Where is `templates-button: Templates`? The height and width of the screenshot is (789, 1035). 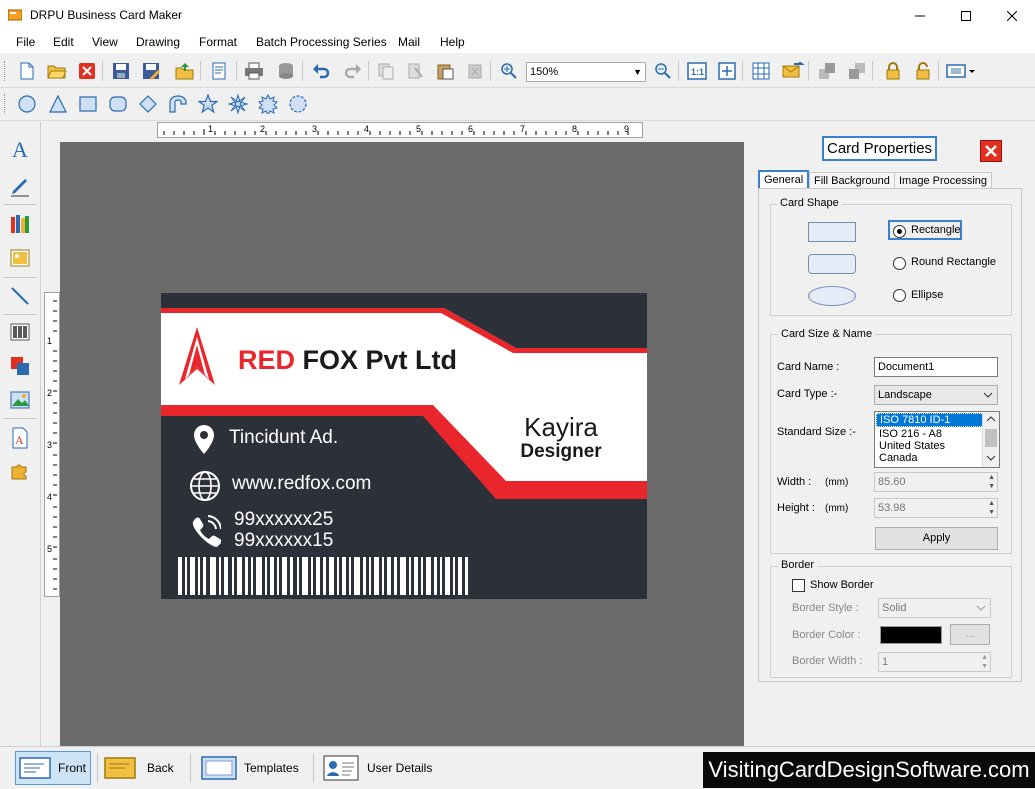 templates-button: Templates is located at coordinates (255, 768).